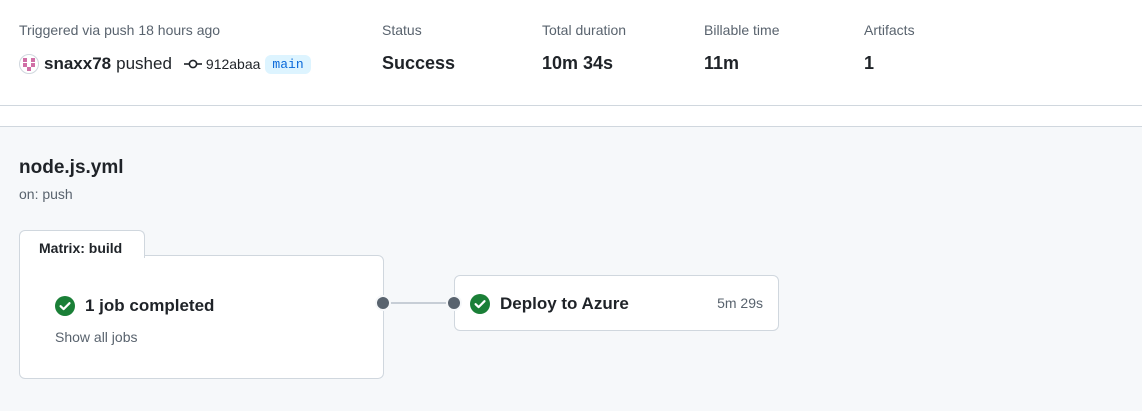 The width and height of the screenshot is (1142, 411). Describe the element at coordinates (383, 303) in the screenshot. I see `connector-start-dot` at that location.